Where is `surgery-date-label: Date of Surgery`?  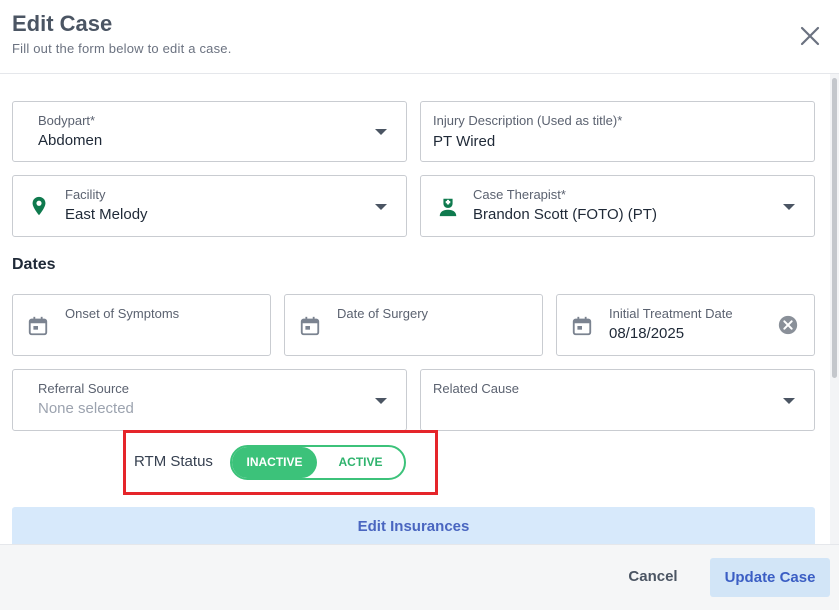 surgery-date-label: Date of Surgery is located at coordinates (383, 313).